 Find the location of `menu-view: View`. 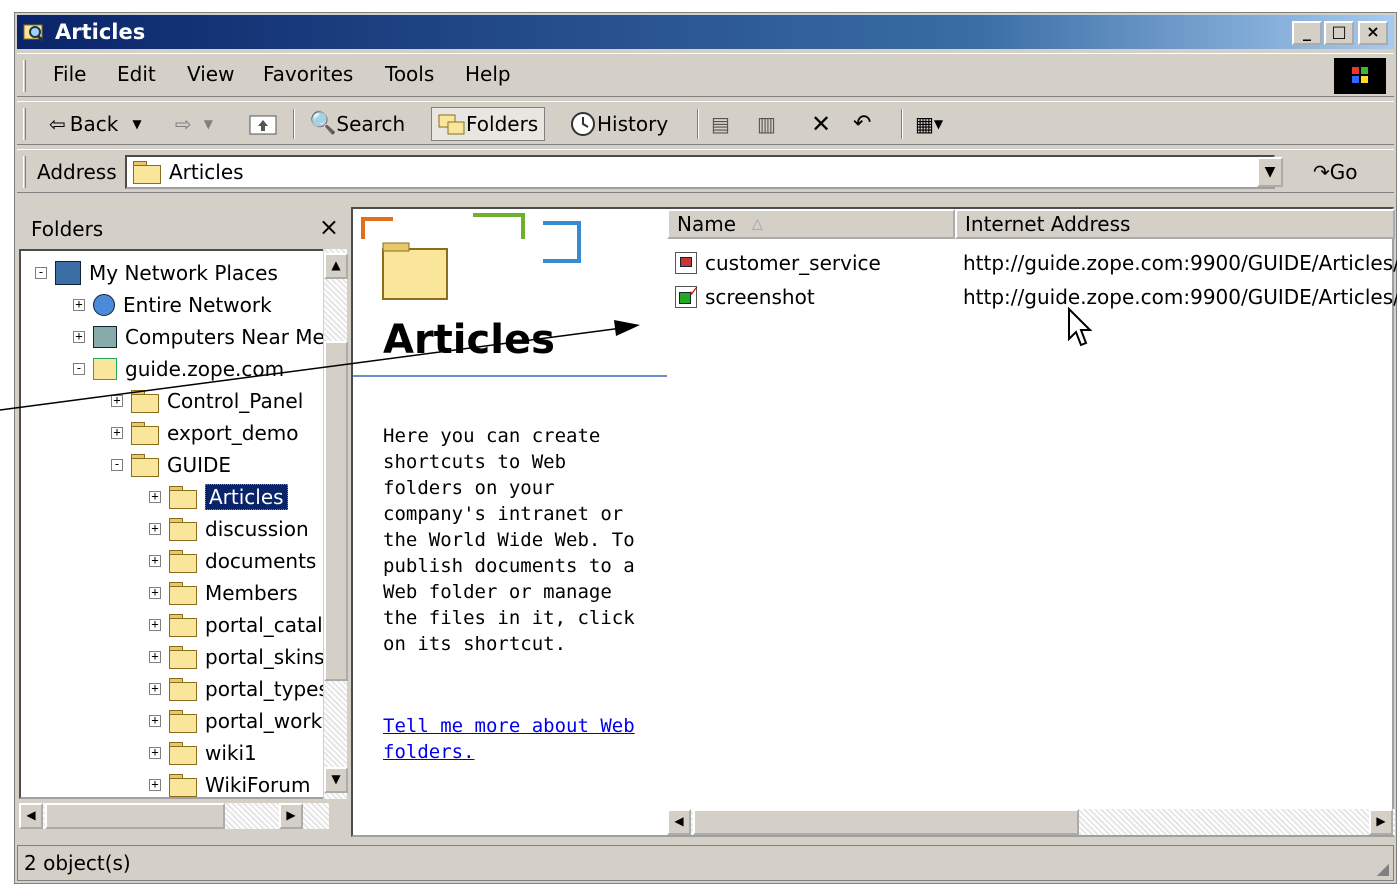

menu-view: View is located at coordinates (210, 74).